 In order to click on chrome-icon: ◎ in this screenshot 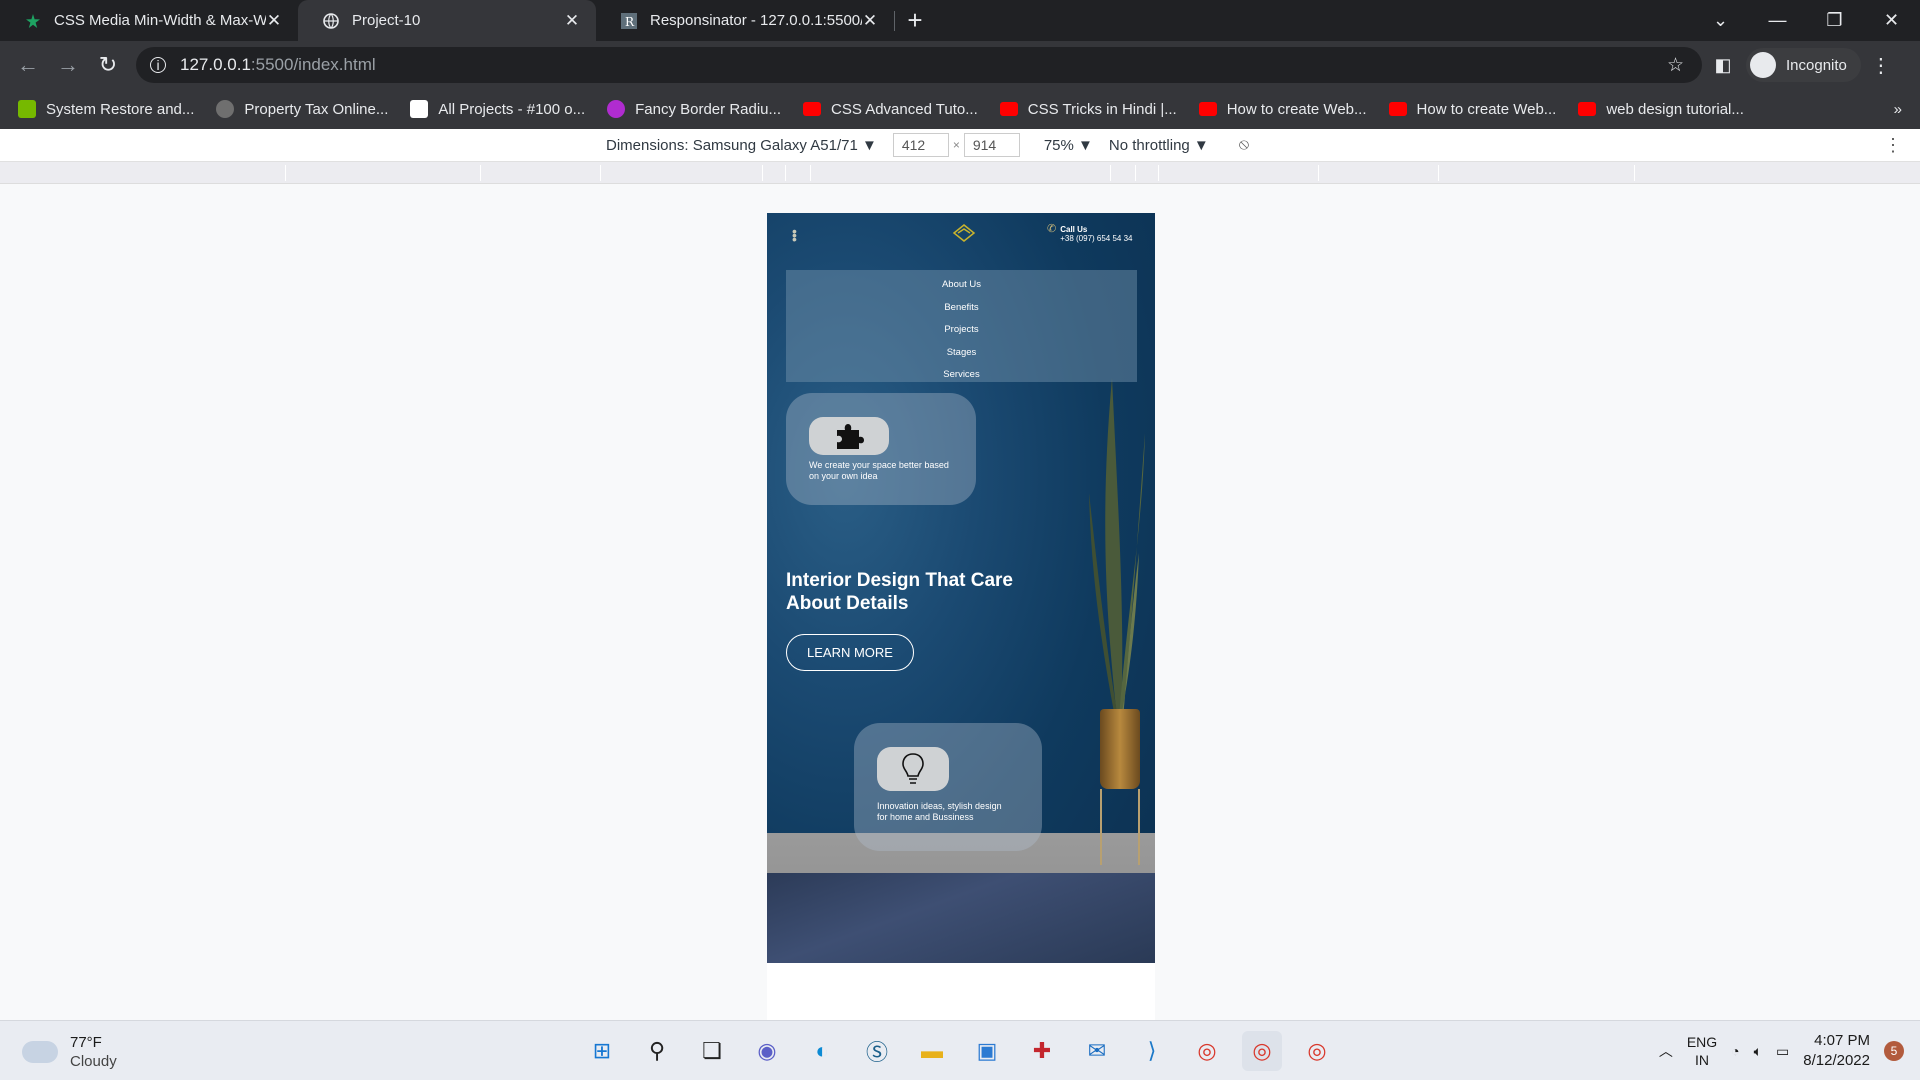, I will do `click(1207, 1051)`.